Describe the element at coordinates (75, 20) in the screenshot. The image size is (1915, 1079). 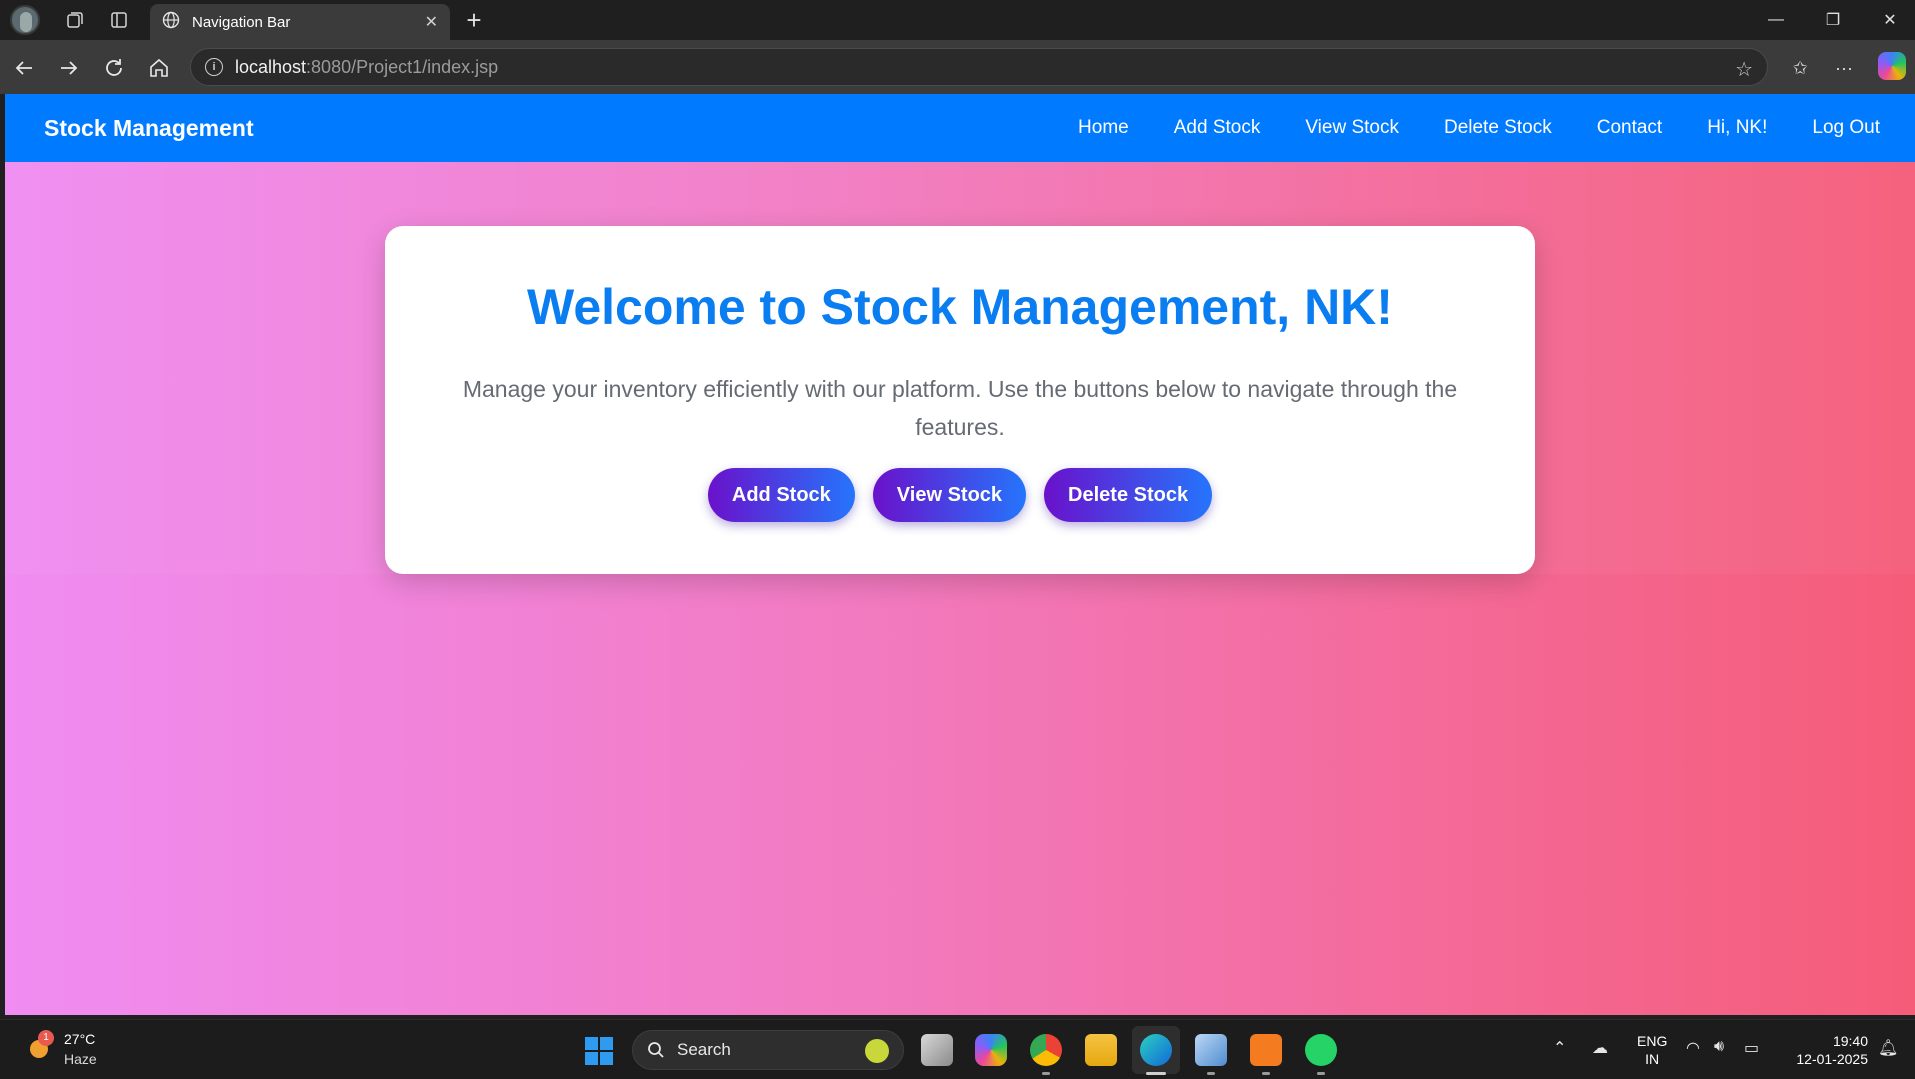
I see `workspaces-icon` at that location.